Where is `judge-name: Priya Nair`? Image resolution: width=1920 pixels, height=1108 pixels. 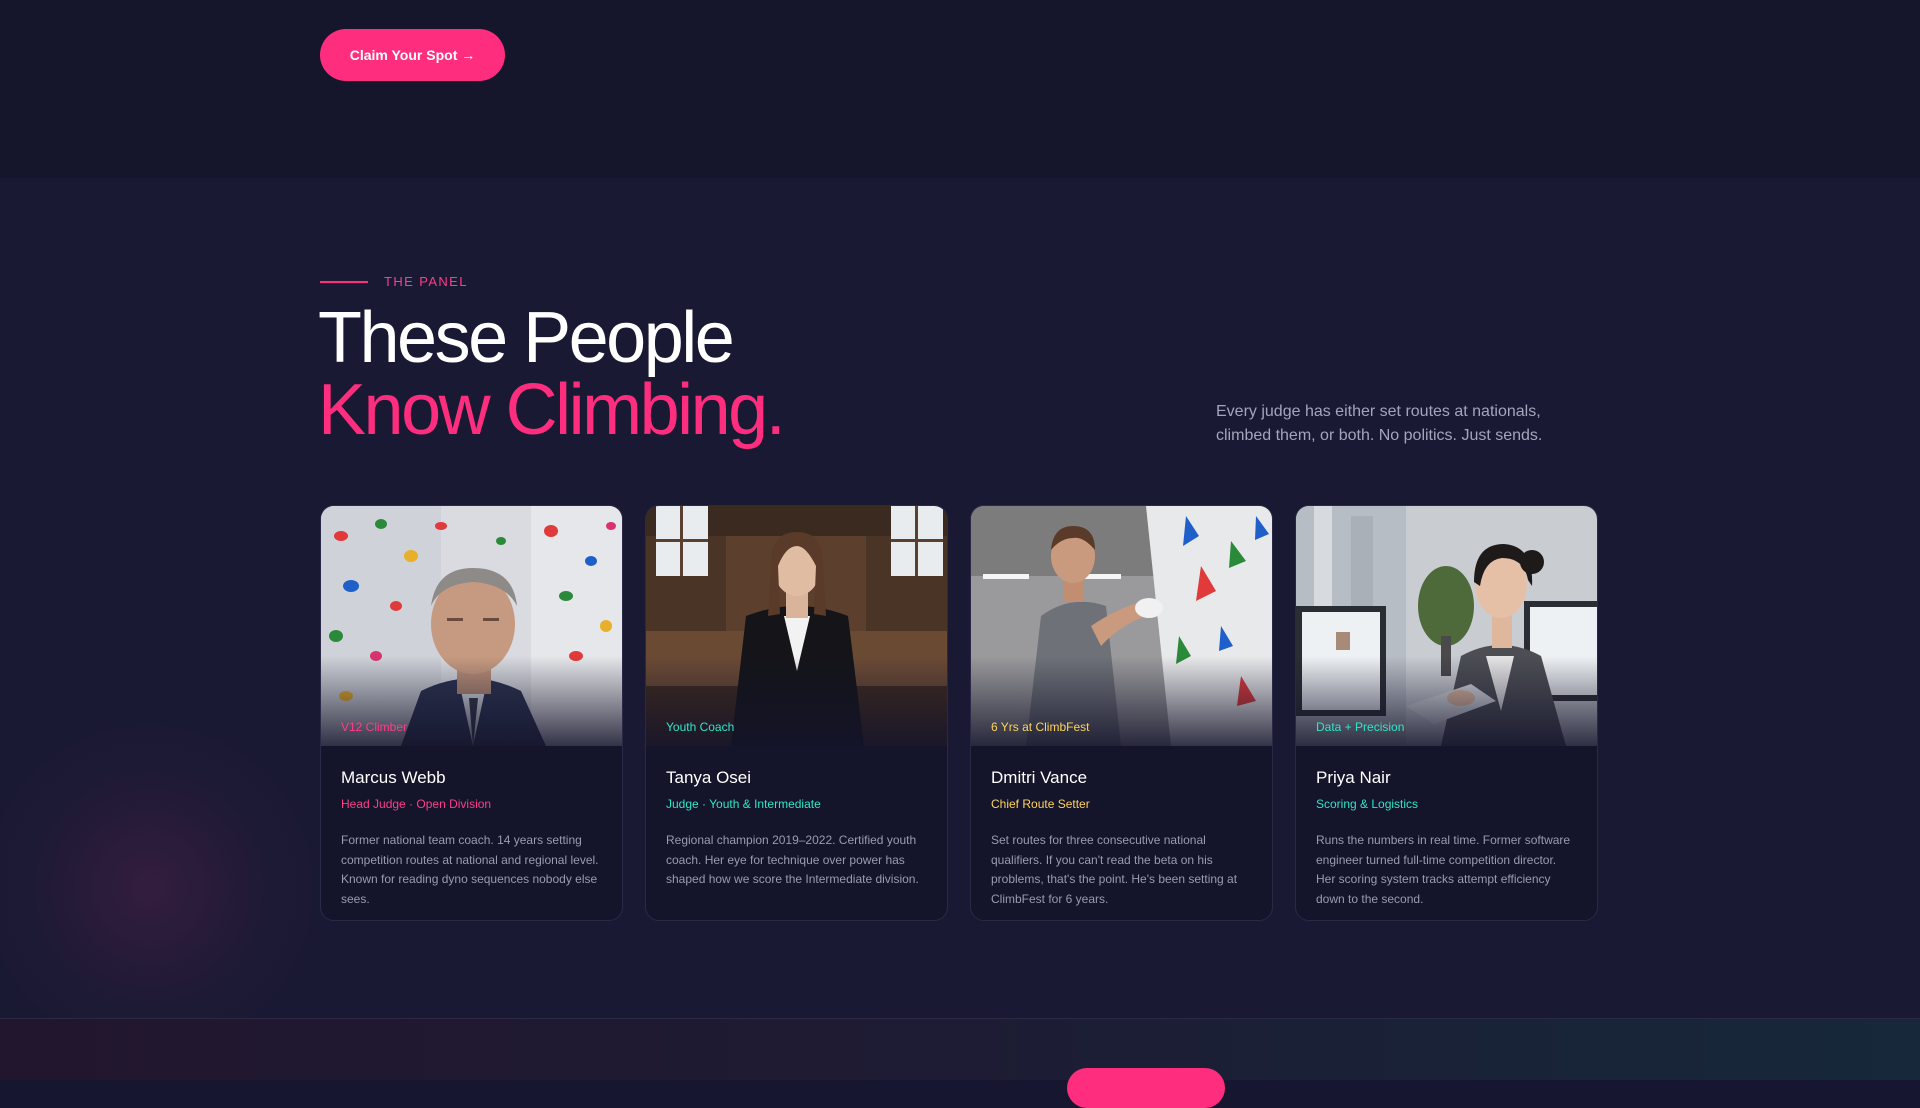
judge-name: Priya Nair is located at coordinates (1353, 777).